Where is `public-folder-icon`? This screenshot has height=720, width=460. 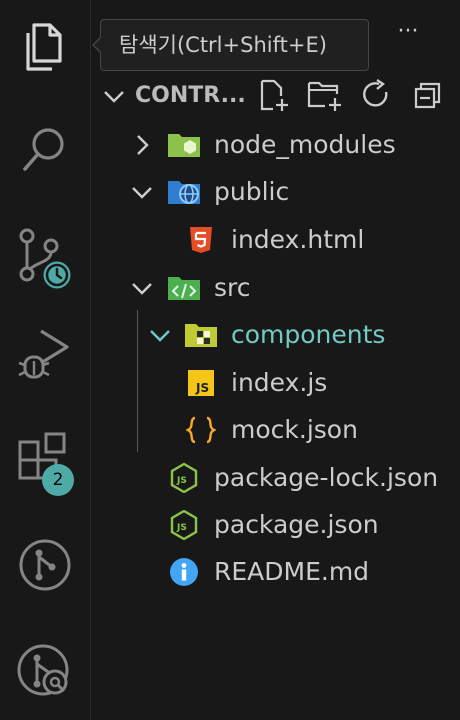
public-folder-icon is located at coordinates (184, 191).